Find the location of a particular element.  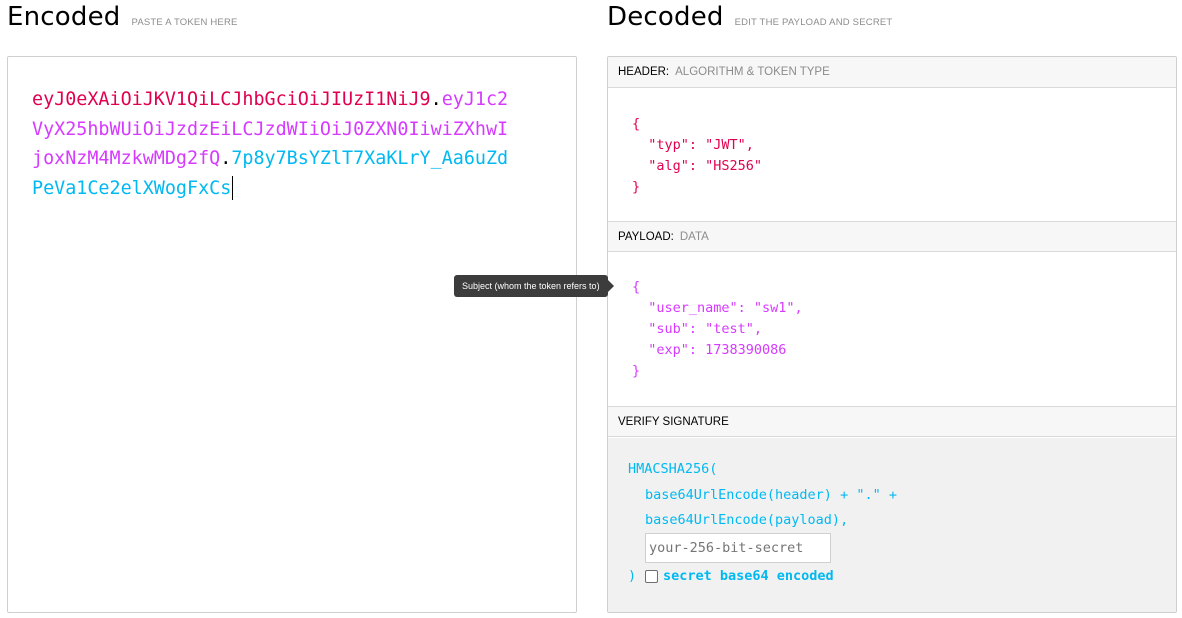

hmac-open-line: HMACSHA256( is located at coordinates (673, 469).